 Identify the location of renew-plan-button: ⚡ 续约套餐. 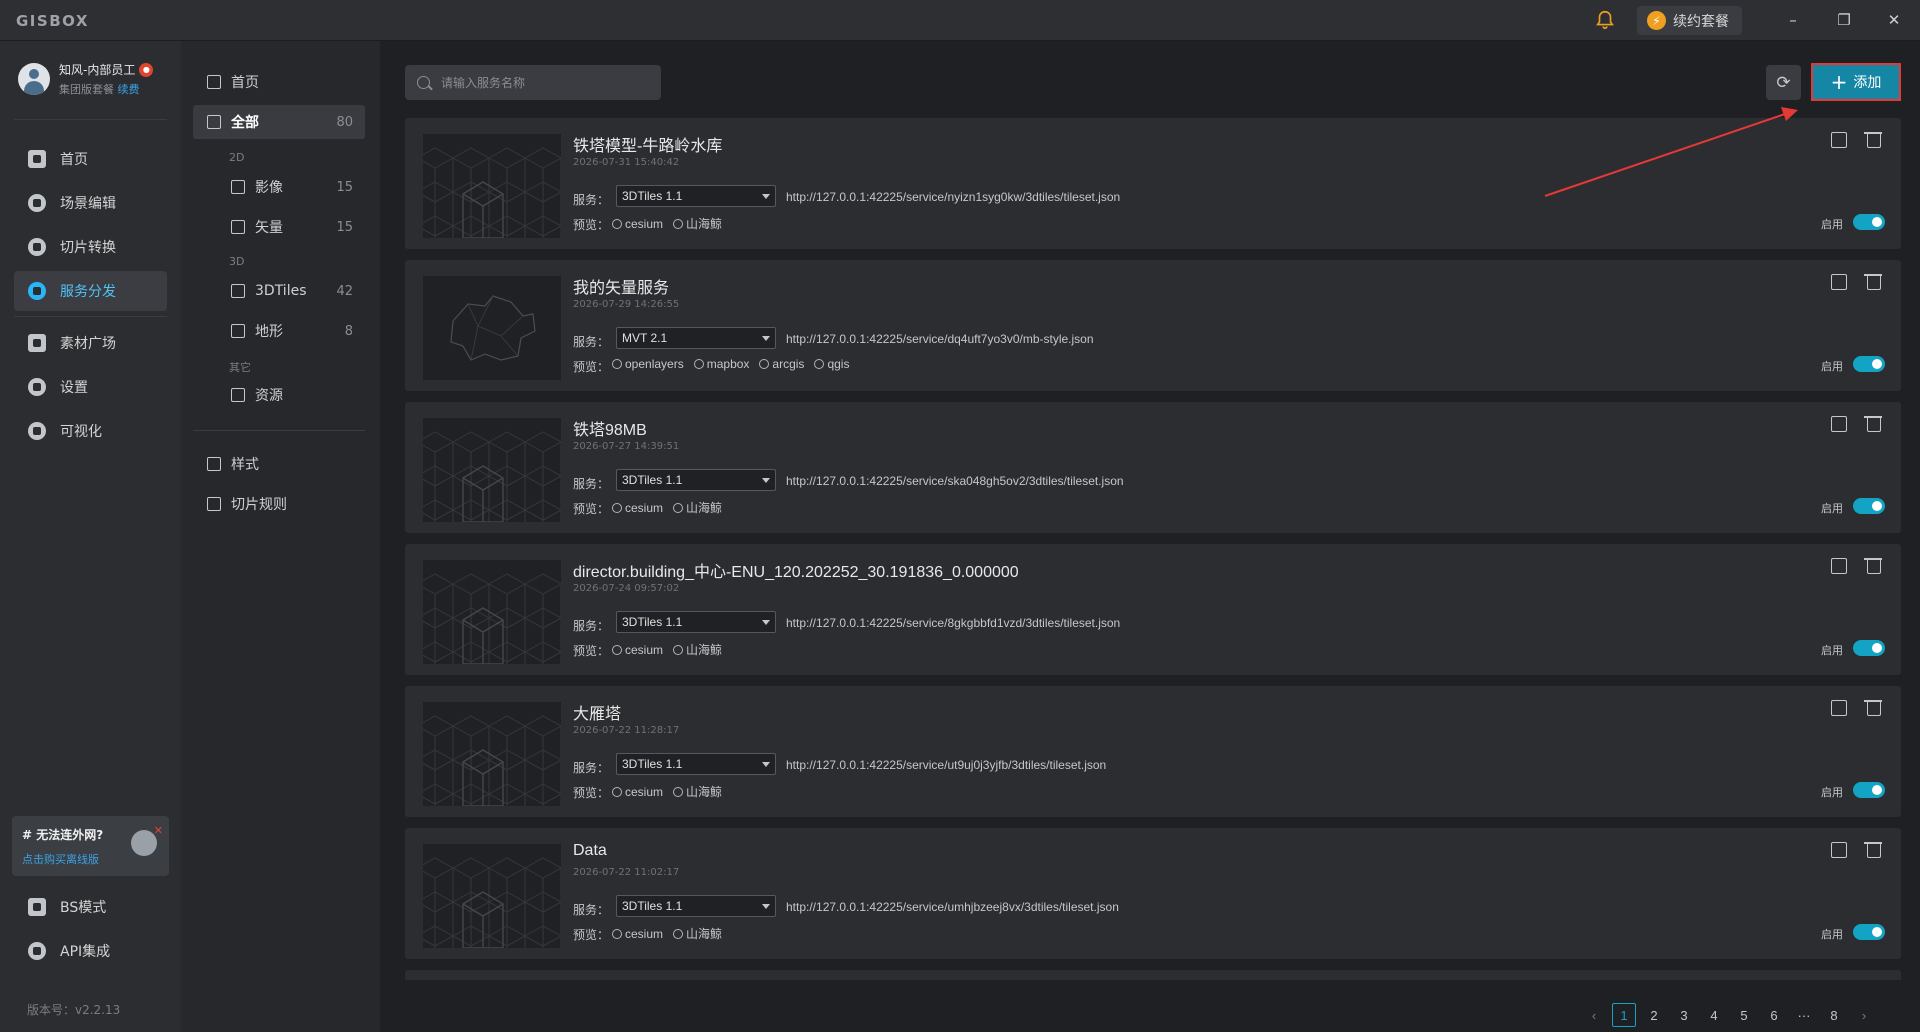
(1689, 20).